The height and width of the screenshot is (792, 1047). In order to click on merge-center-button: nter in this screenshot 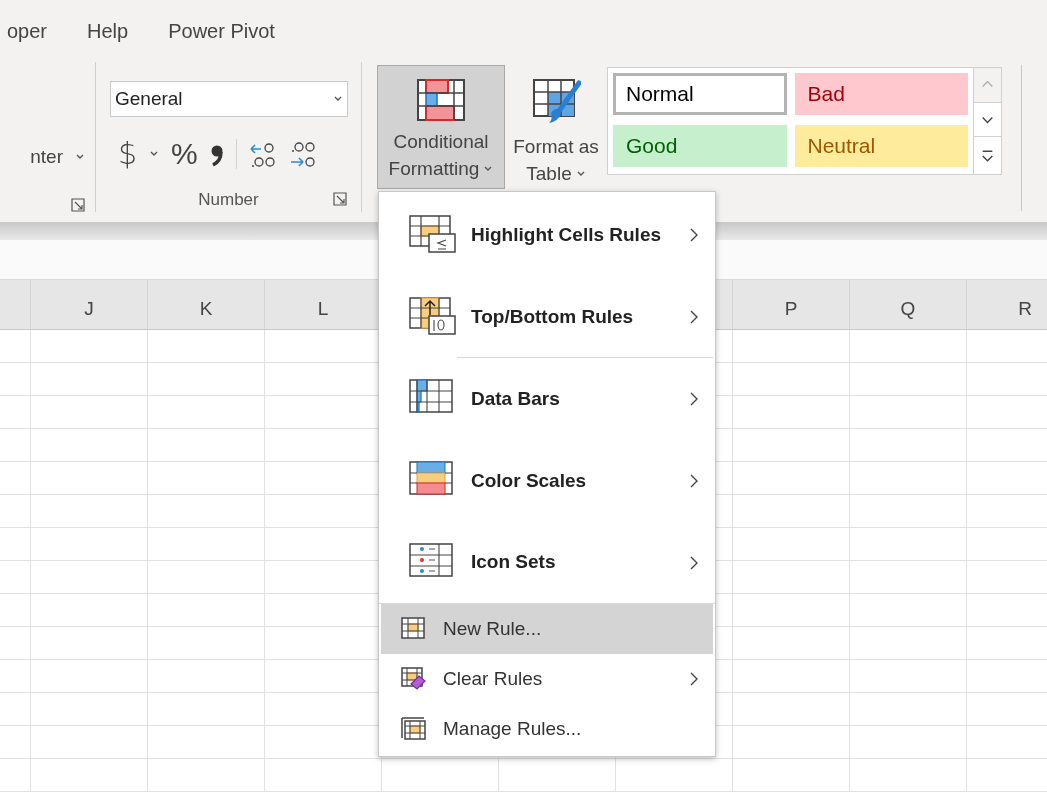, I will do `click(57, 157)`.